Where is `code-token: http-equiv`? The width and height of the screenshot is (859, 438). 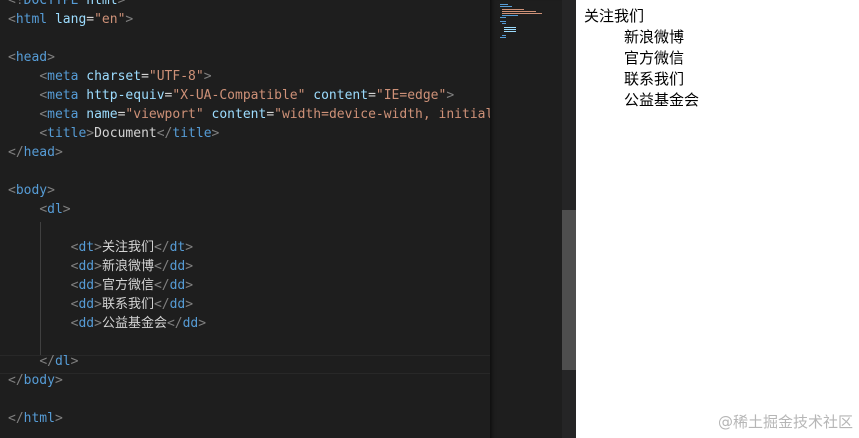 code-token: http-equiv is located at coordinates (121, 95).